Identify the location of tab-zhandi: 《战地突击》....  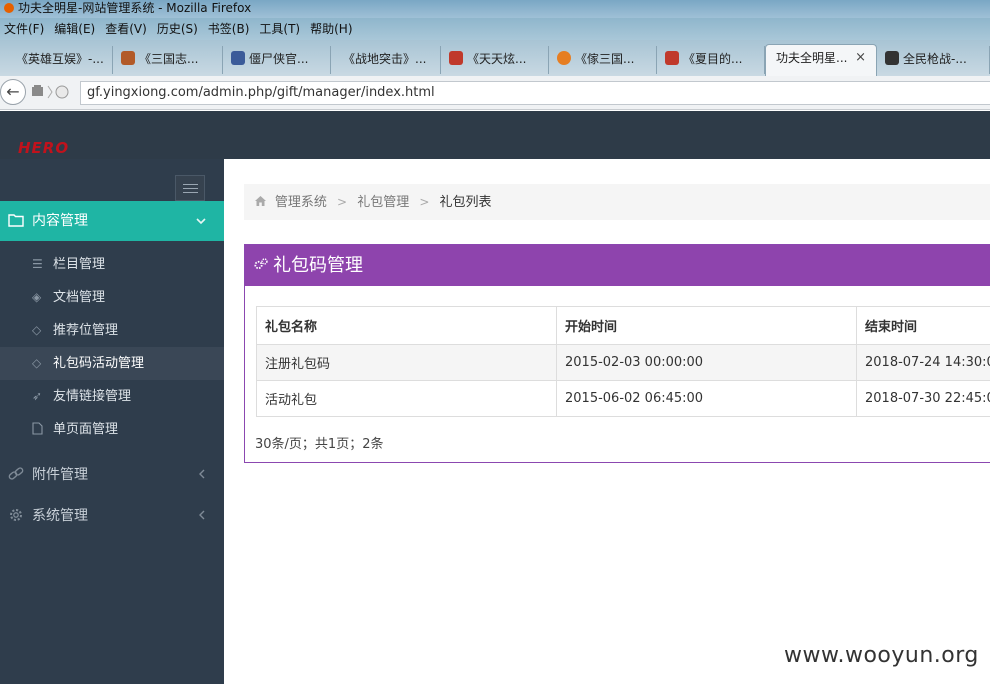
(386, 60).